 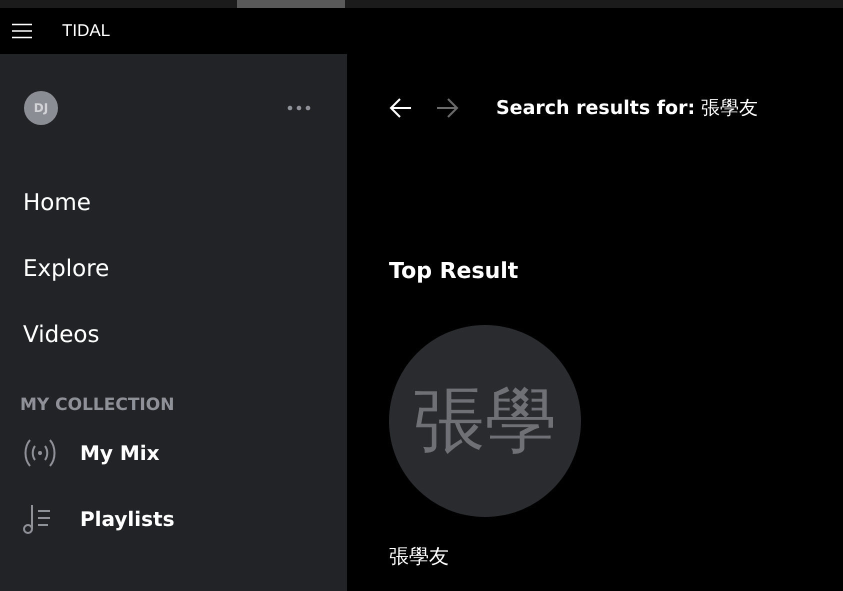 I want to click on menu-button, so click(x=22, y=31).